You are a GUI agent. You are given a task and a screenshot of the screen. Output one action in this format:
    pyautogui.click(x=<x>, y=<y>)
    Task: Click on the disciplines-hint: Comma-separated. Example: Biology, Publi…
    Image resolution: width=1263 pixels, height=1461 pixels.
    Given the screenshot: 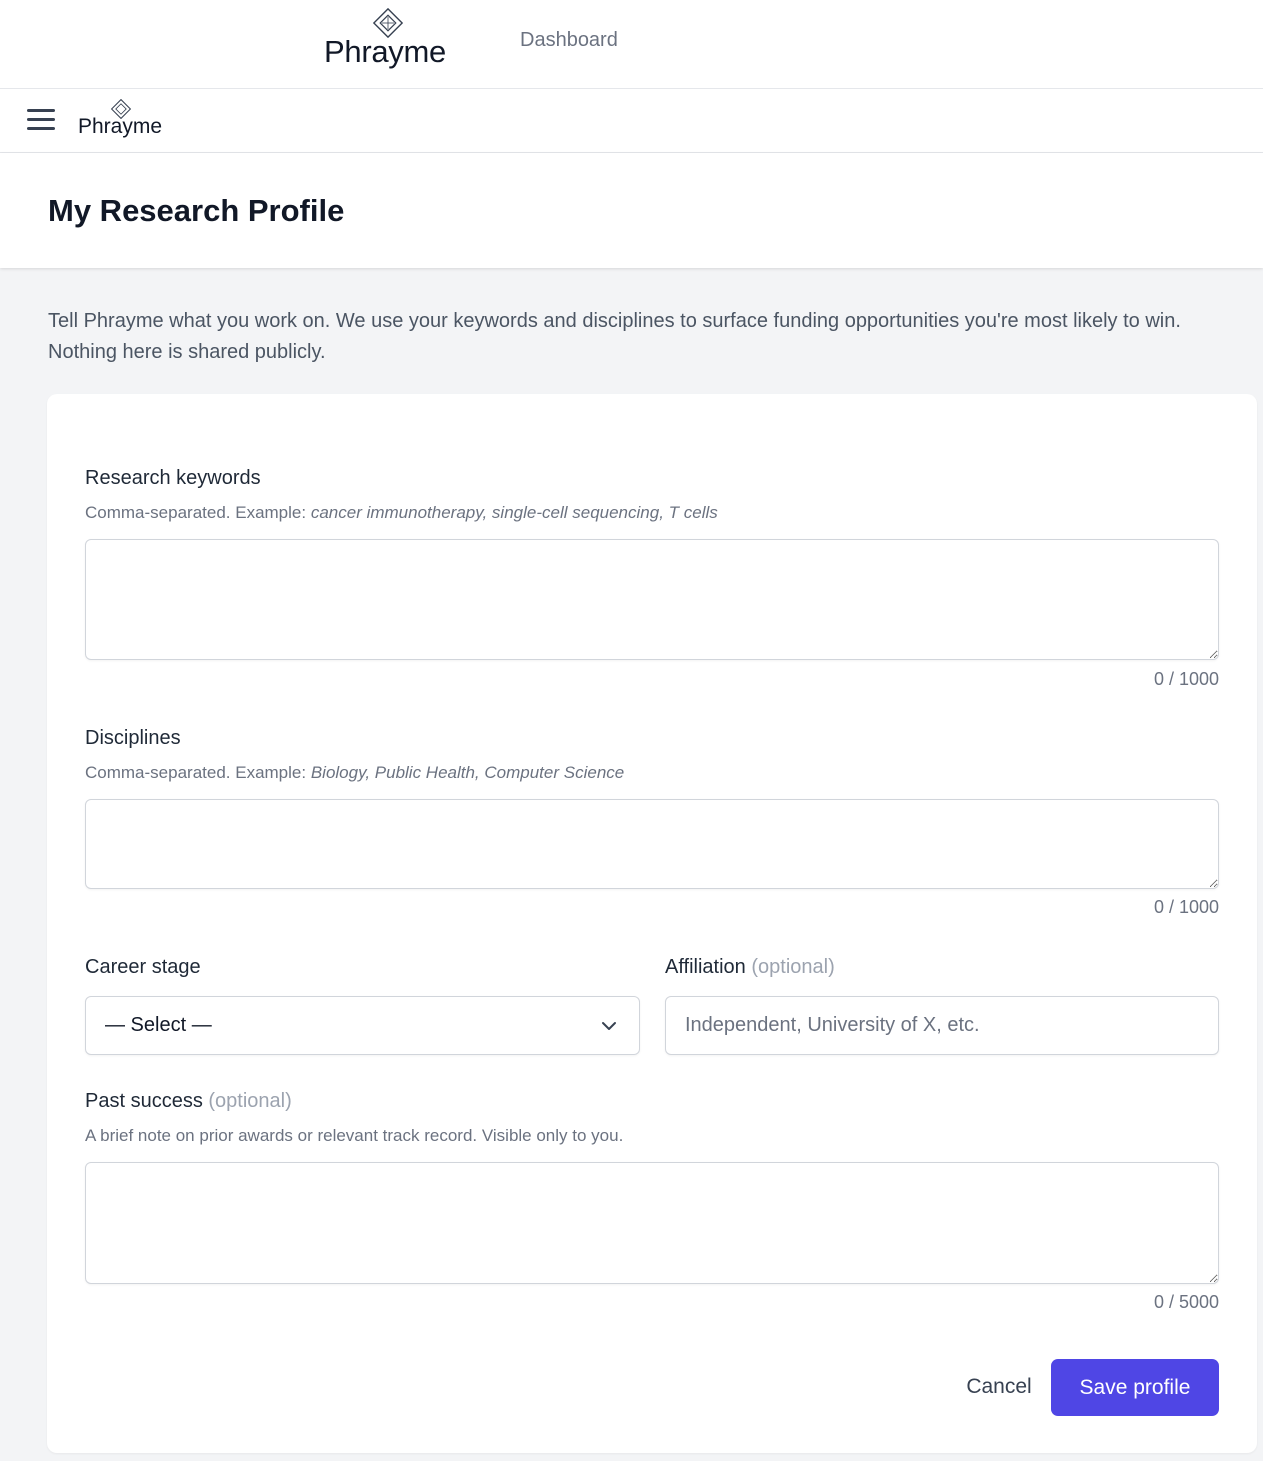 What is the action you would take?
    pyautogui.click(x=354, y=773)
    